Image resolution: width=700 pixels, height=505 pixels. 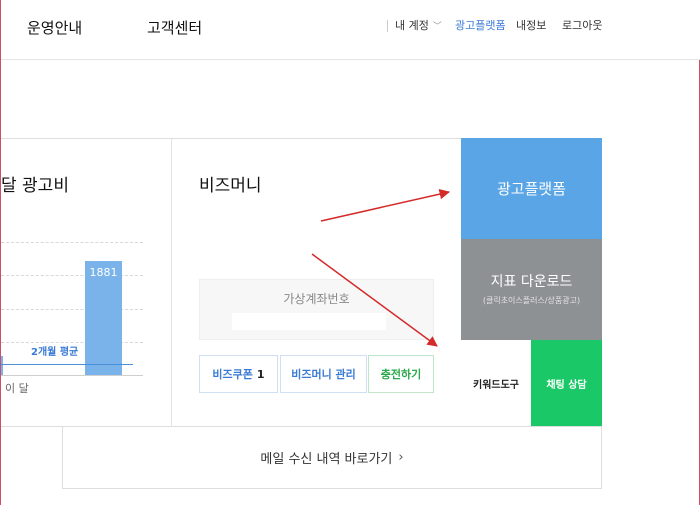 I want to click on annotation-arrow-to-keyword, so click(x=374, y=300).